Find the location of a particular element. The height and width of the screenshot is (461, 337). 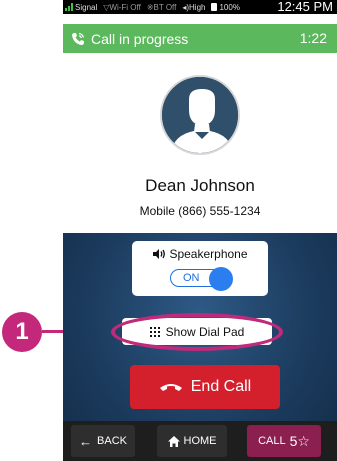

back-button: ← BACK is located at coordinates (103, 441).